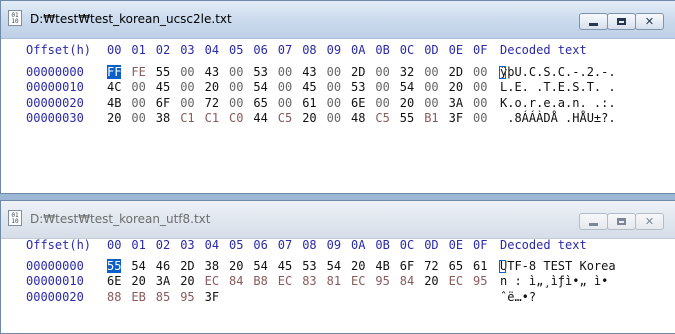  Describe the element at coordinates (236, 281) in the screenshot. I see `hex-byte: 84` at that location.